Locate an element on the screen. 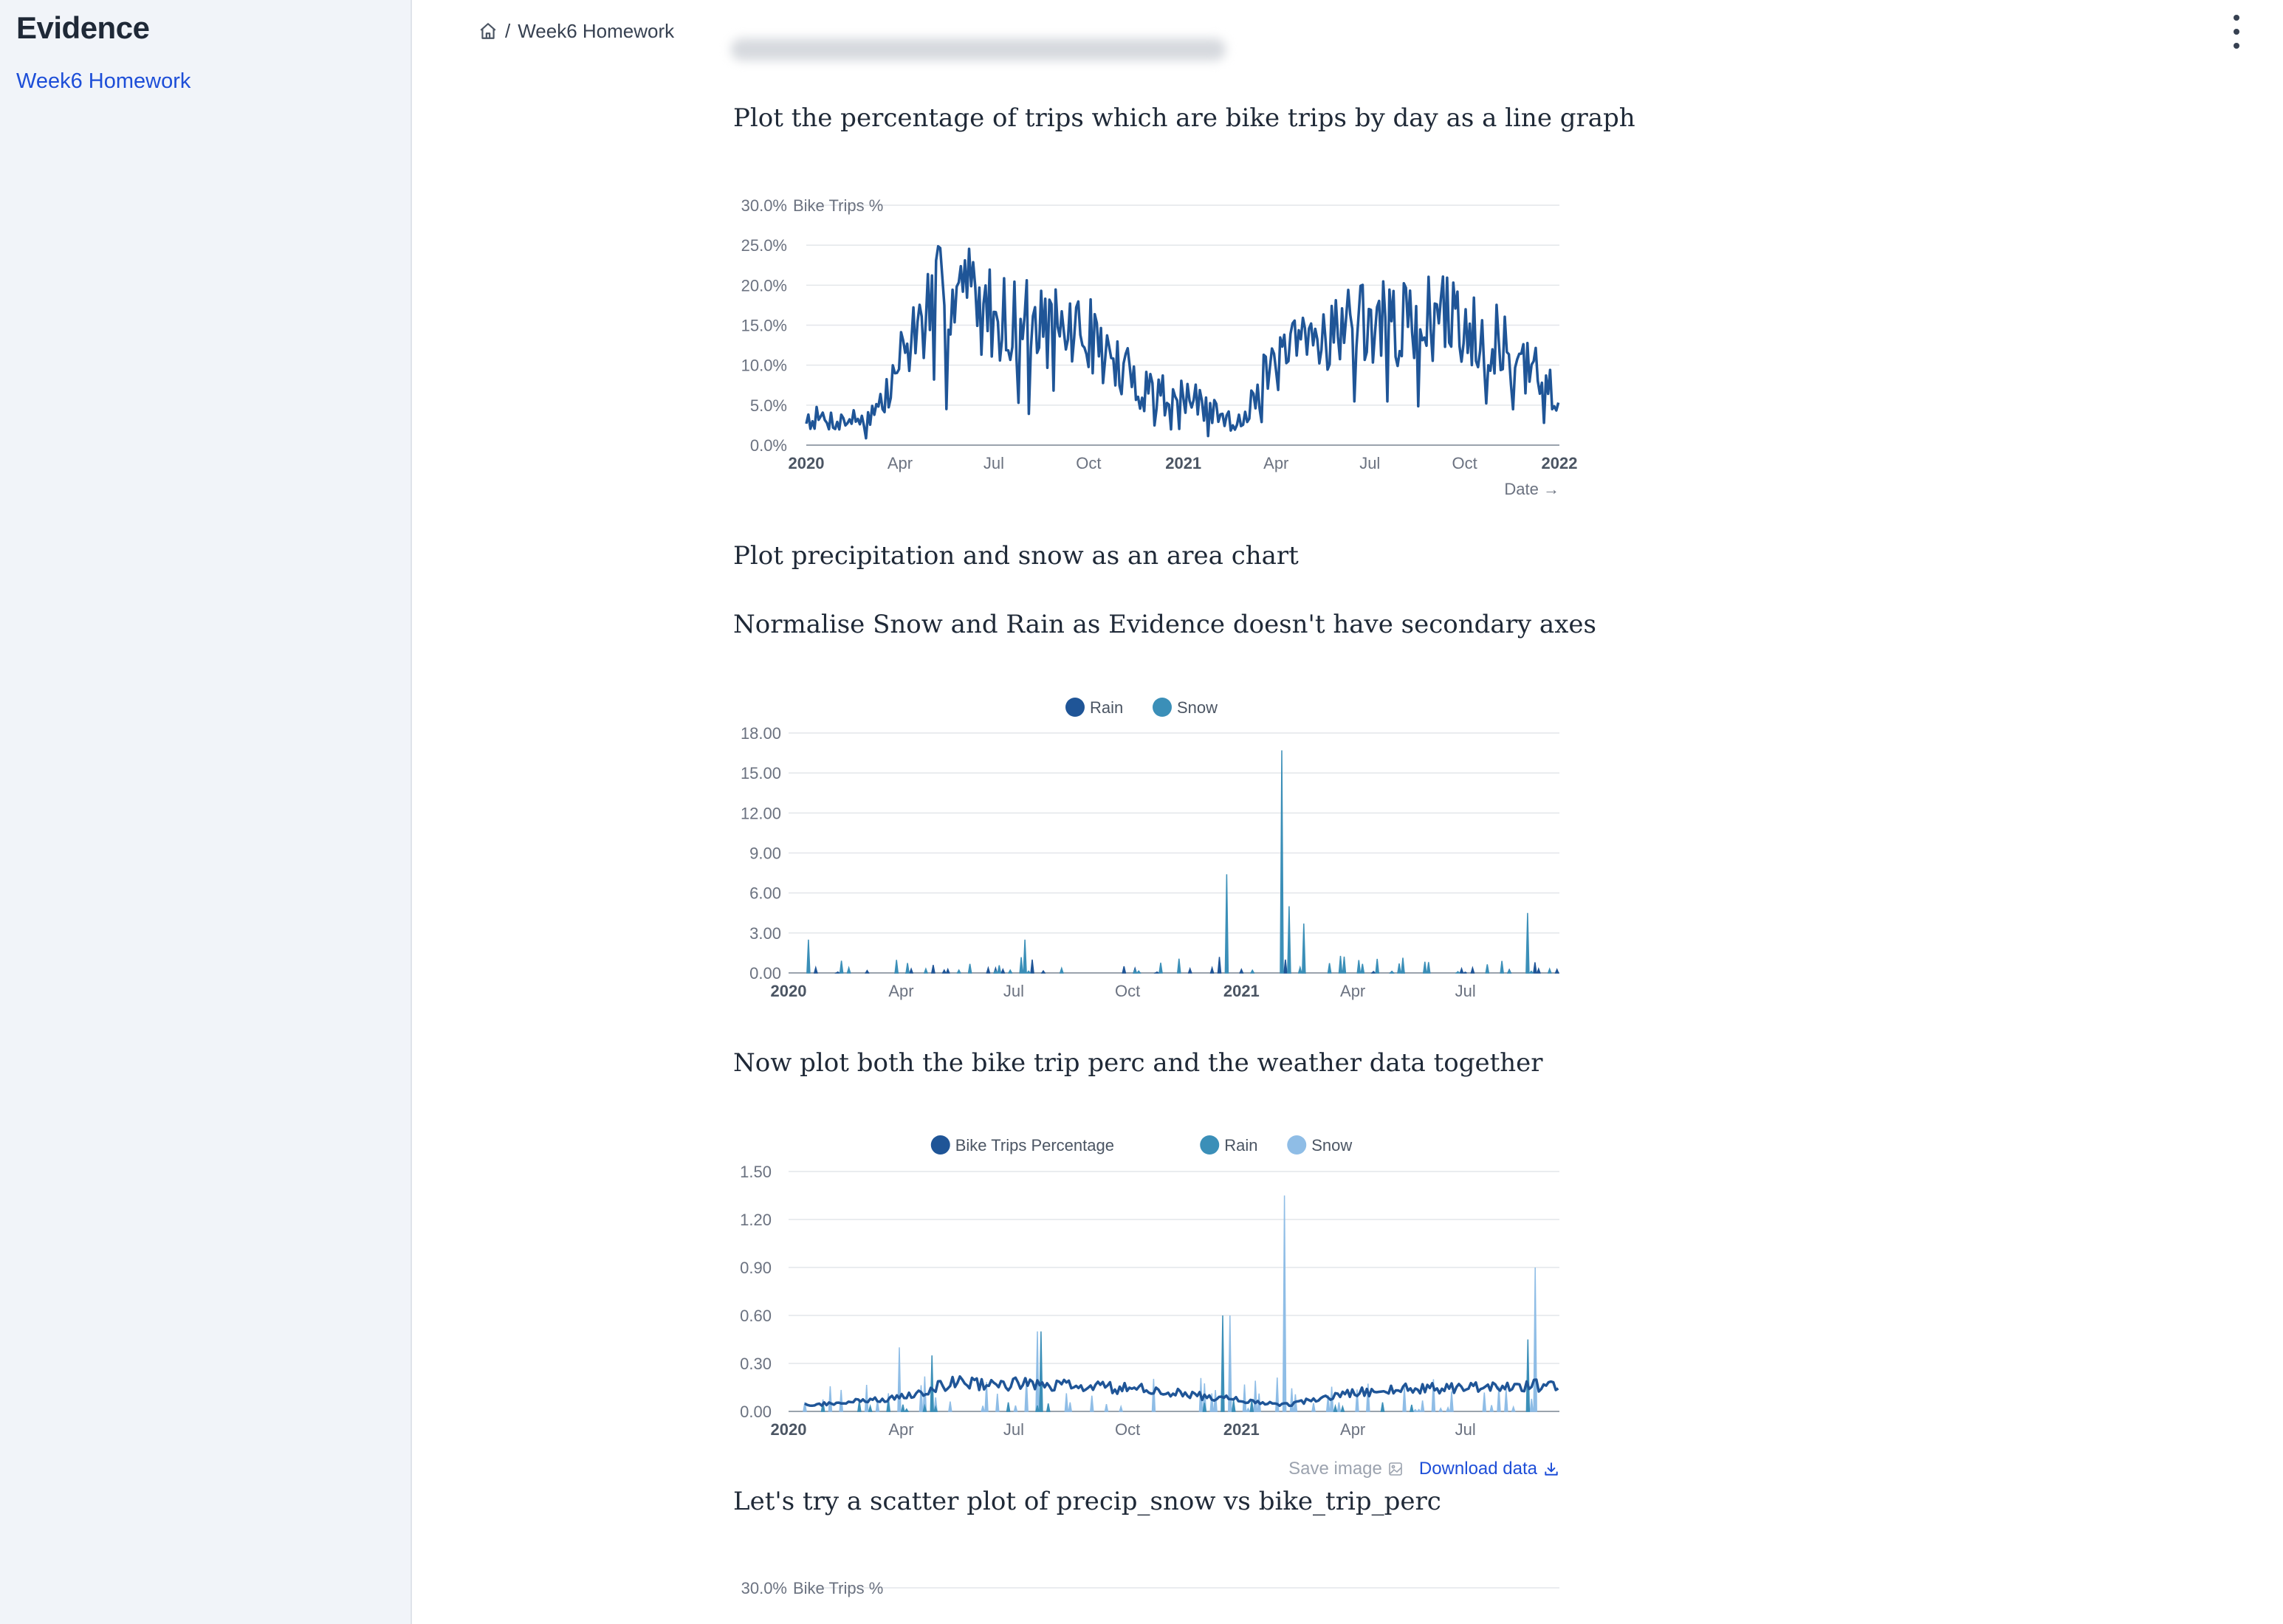 The width and height of the screenshot is (2283, 1624). chart1-y-tick-label: 15.0% is located at coordinates (764, 326).